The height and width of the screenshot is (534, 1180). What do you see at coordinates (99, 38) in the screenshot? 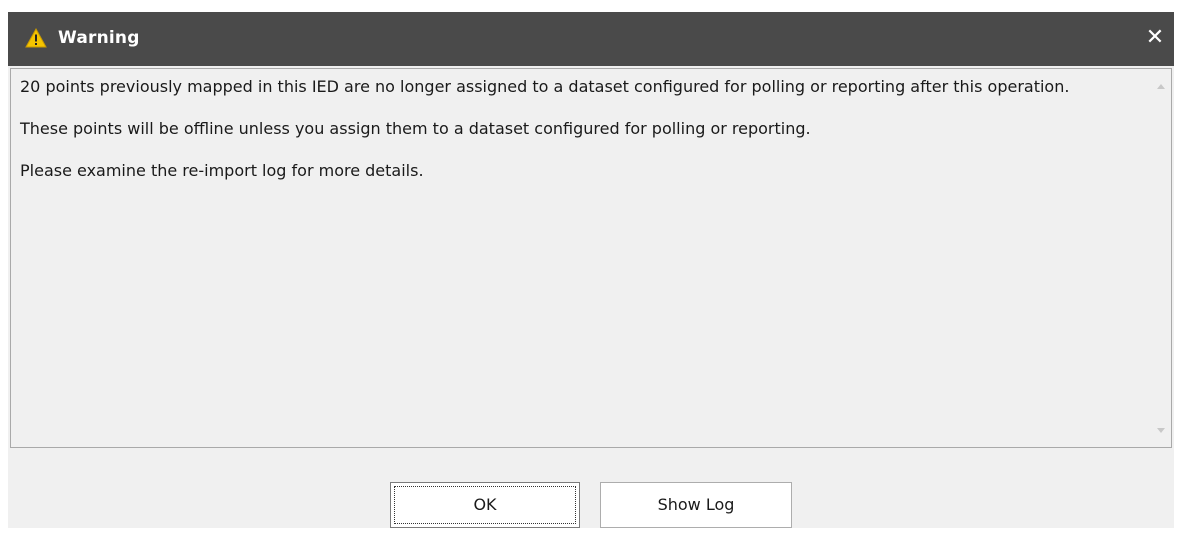
I see `dialog-title: Warning` at bounding box center [99, 38].